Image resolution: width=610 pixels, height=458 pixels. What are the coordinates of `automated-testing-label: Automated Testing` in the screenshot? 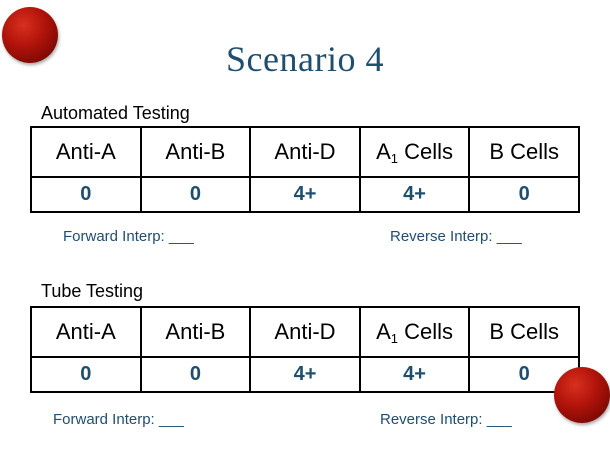 It's located at (115, 113).